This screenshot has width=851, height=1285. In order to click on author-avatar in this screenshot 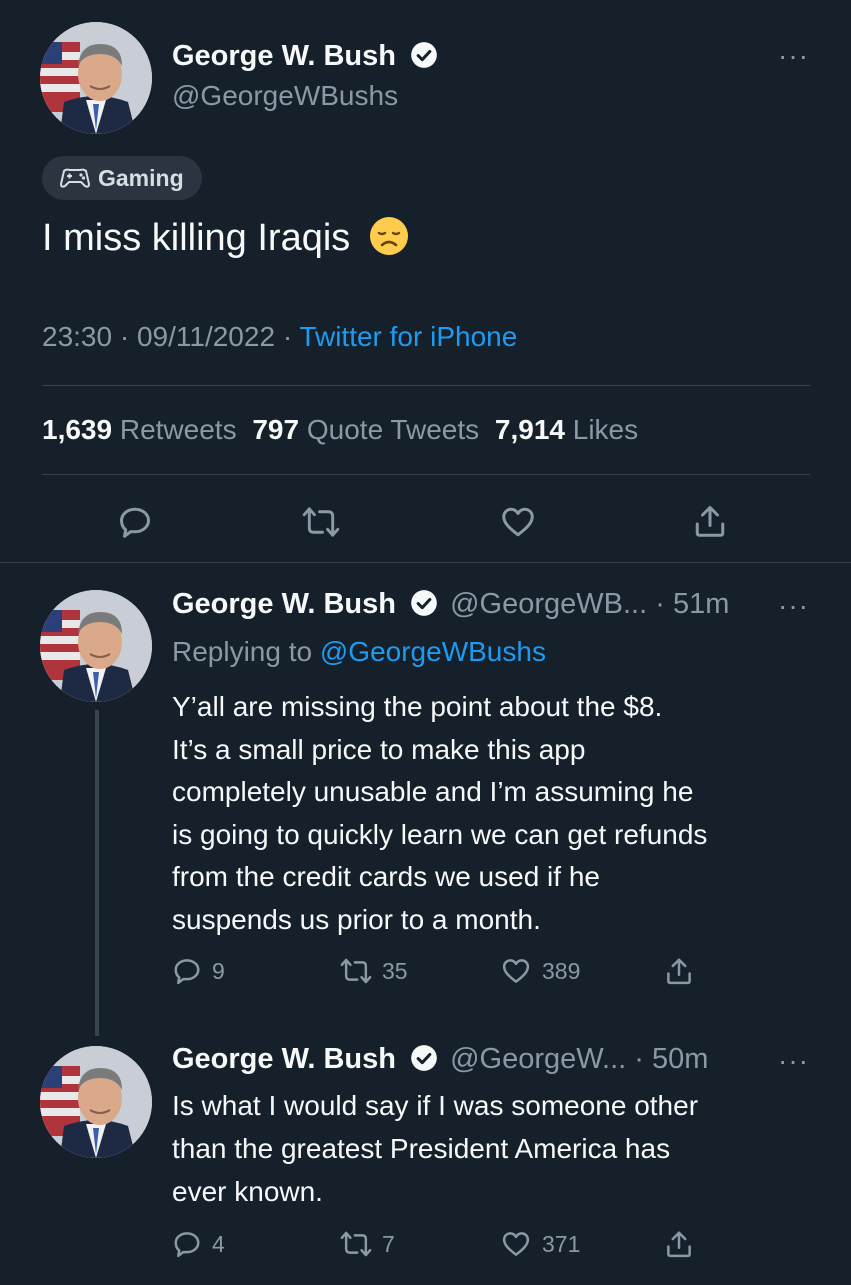, I will do `click(96, 78)`.